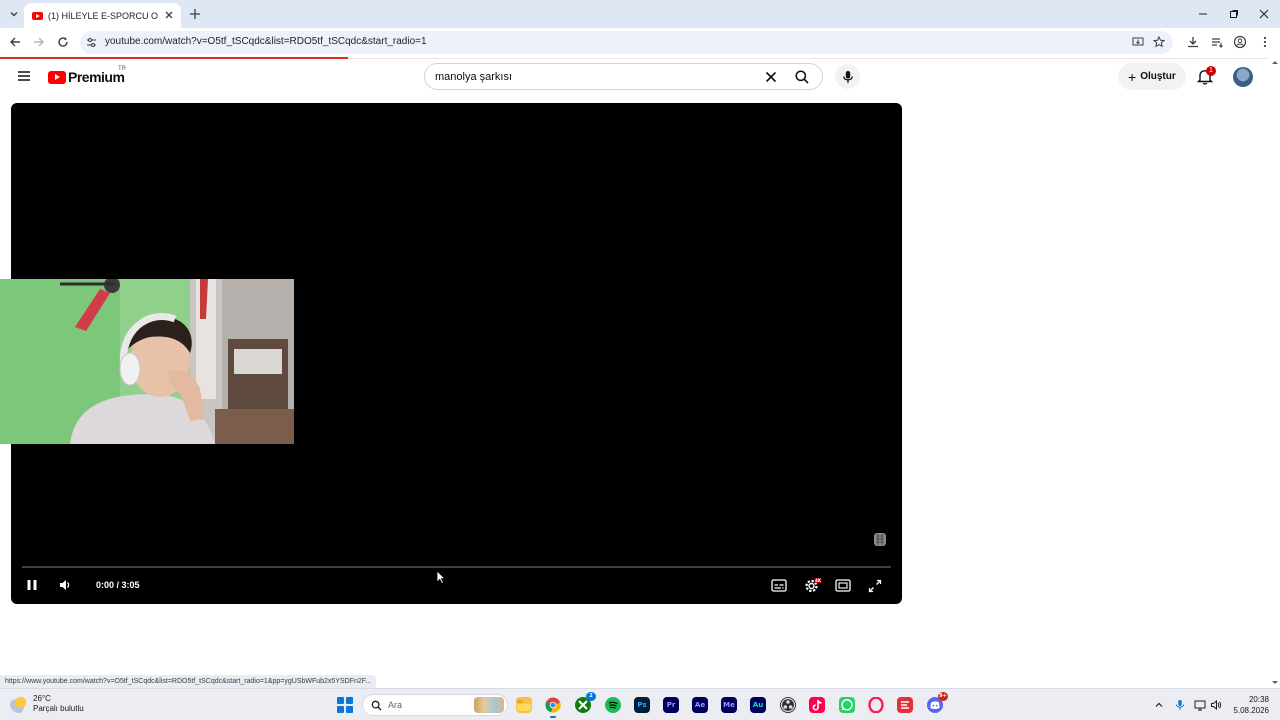 The image size is (1280, 720). I want to click on network-icon, so click(1200, 705).